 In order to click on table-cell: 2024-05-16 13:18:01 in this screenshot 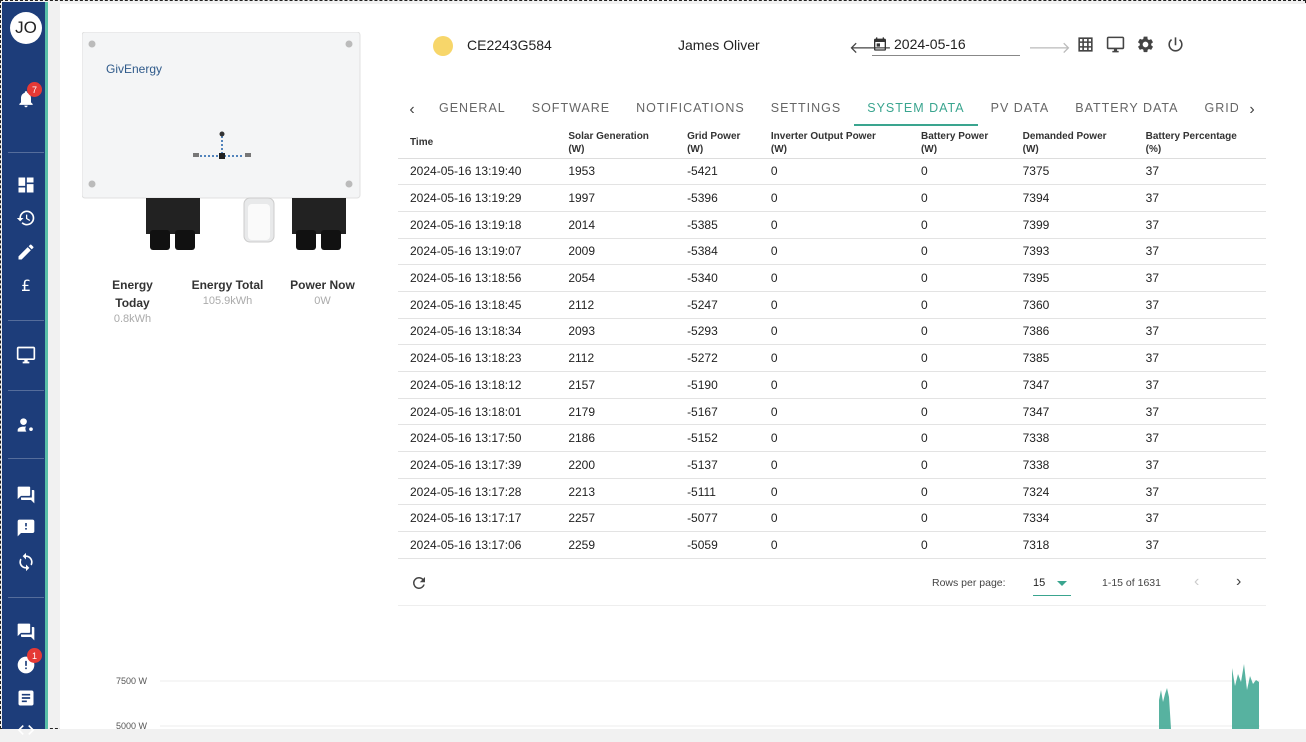, I will do `click(477, 412)`.